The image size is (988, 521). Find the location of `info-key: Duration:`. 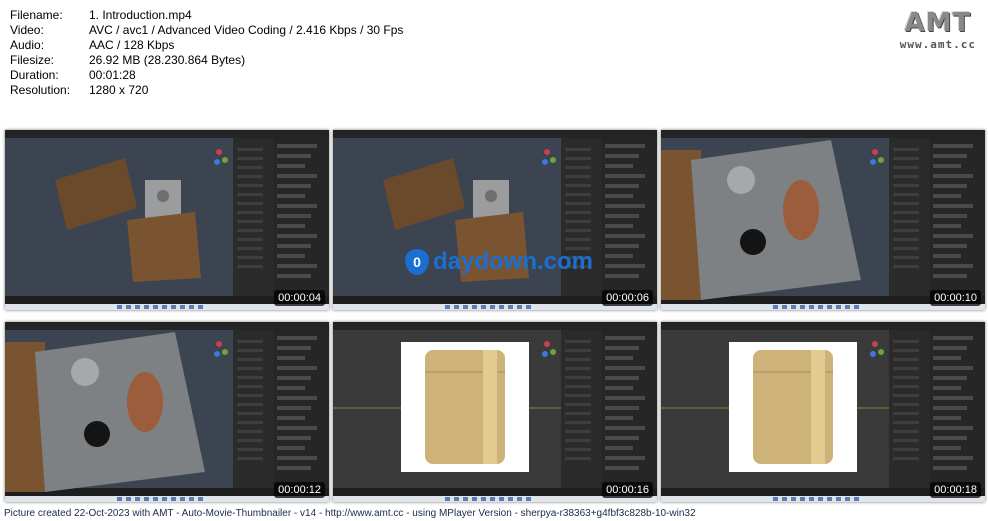

info-key: Duration: is located at coordinates (34, 75).